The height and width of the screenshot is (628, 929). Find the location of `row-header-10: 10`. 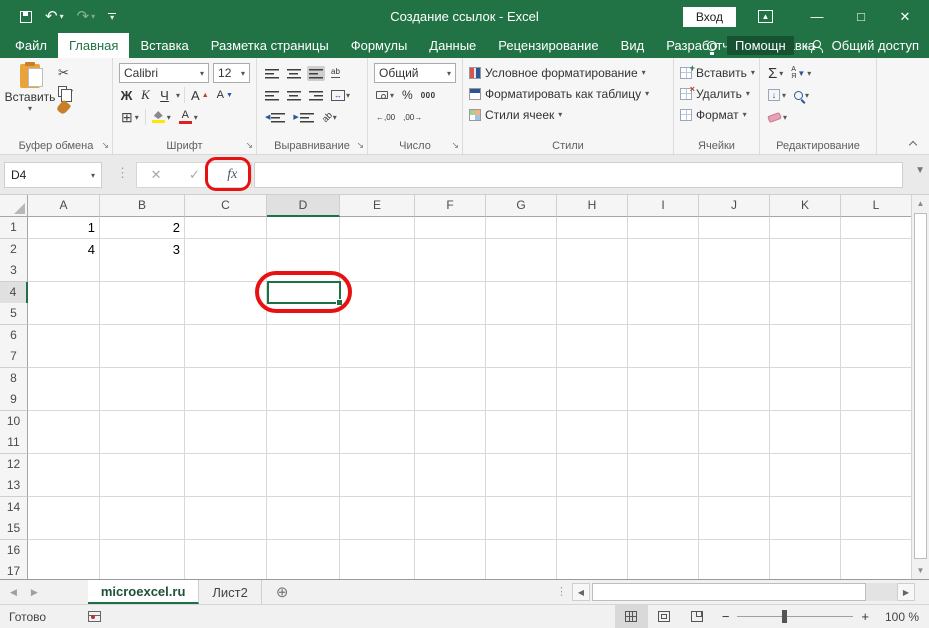

row-header-10: 10 is located at coordinates (14, 421).